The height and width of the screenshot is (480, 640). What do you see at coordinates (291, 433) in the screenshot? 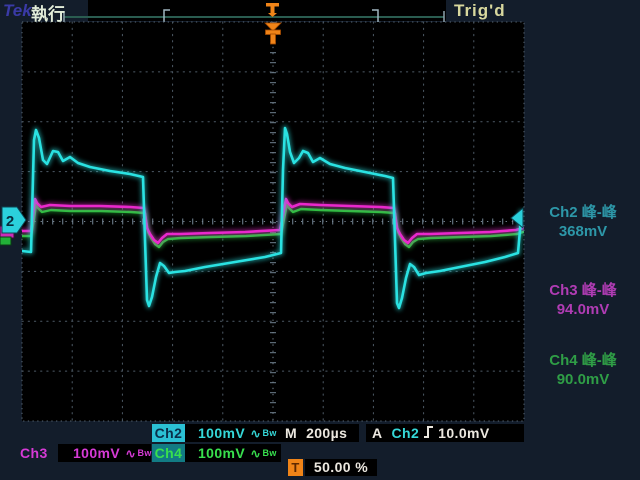
I see `timebase-label: M` at bounding box center [291, 433].